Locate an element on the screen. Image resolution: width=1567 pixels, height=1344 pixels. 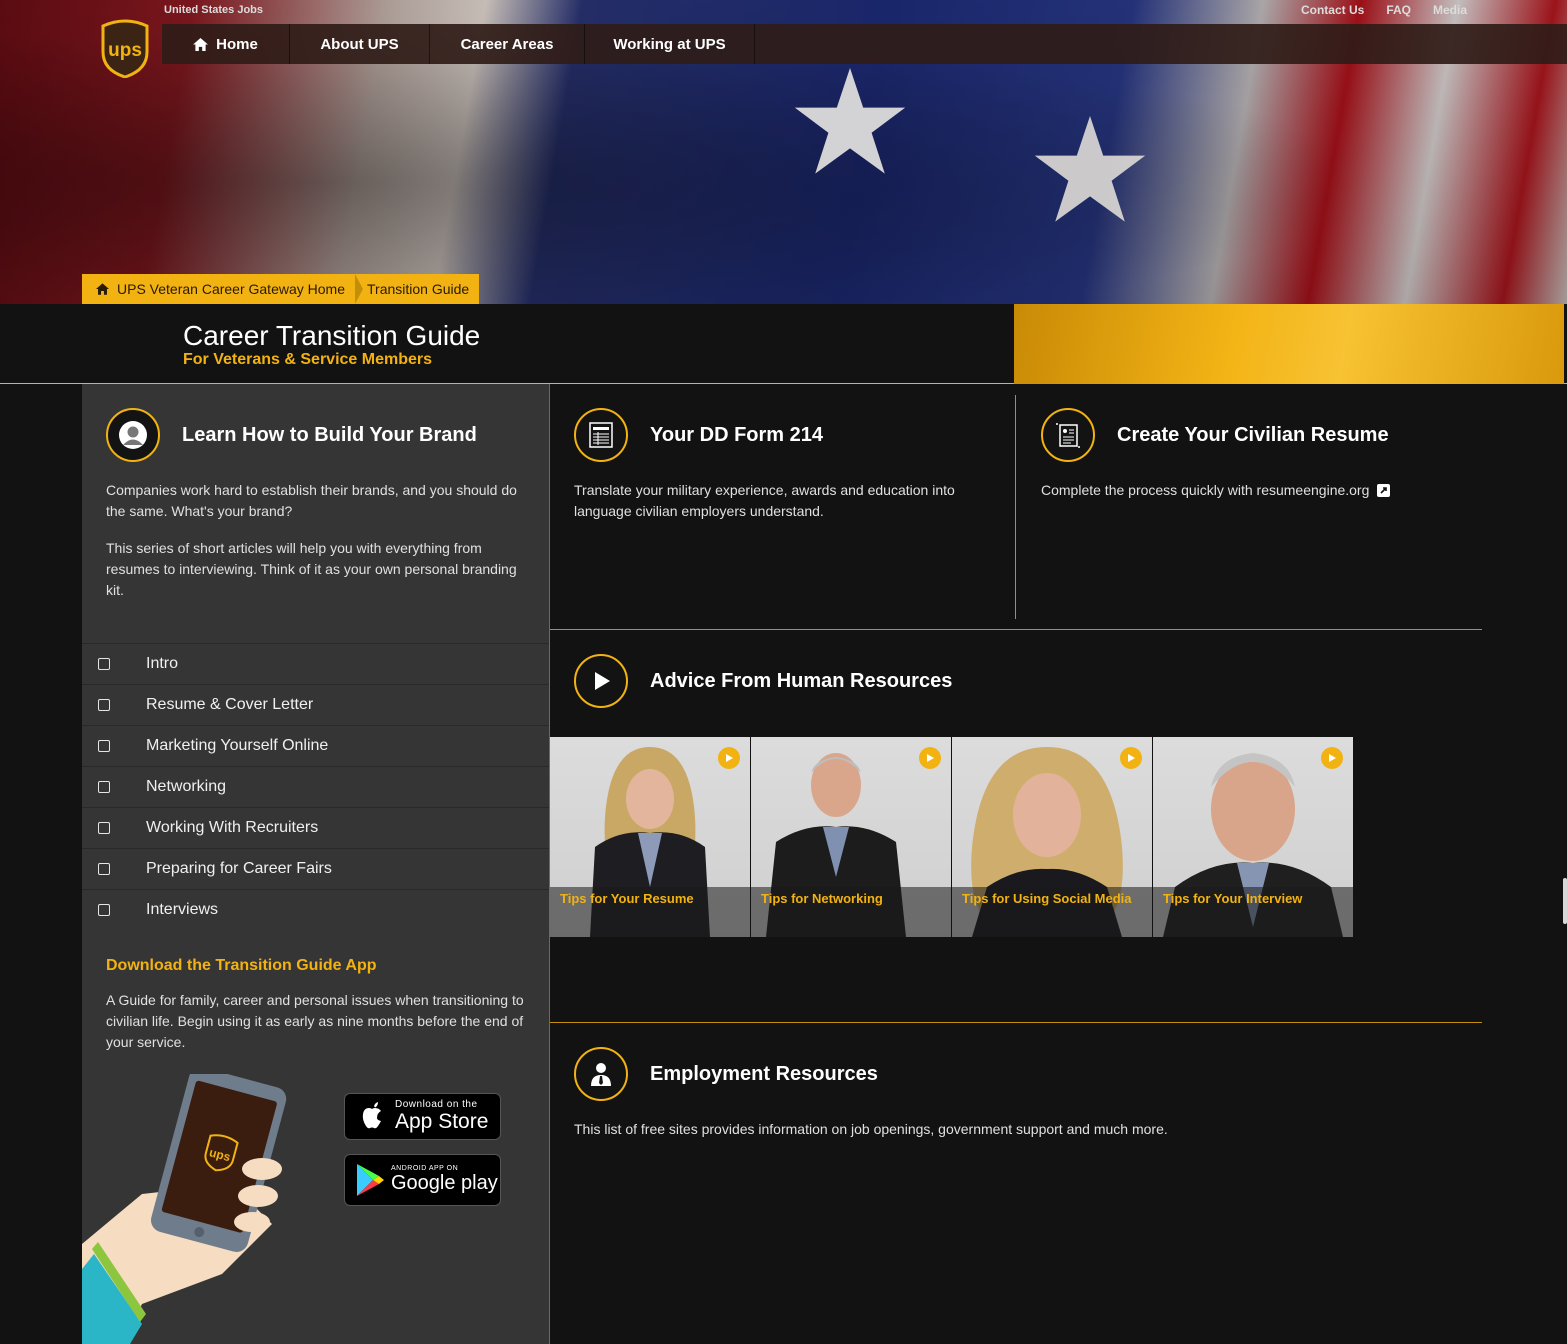
column-divider is located at coordinates (1015, 507).